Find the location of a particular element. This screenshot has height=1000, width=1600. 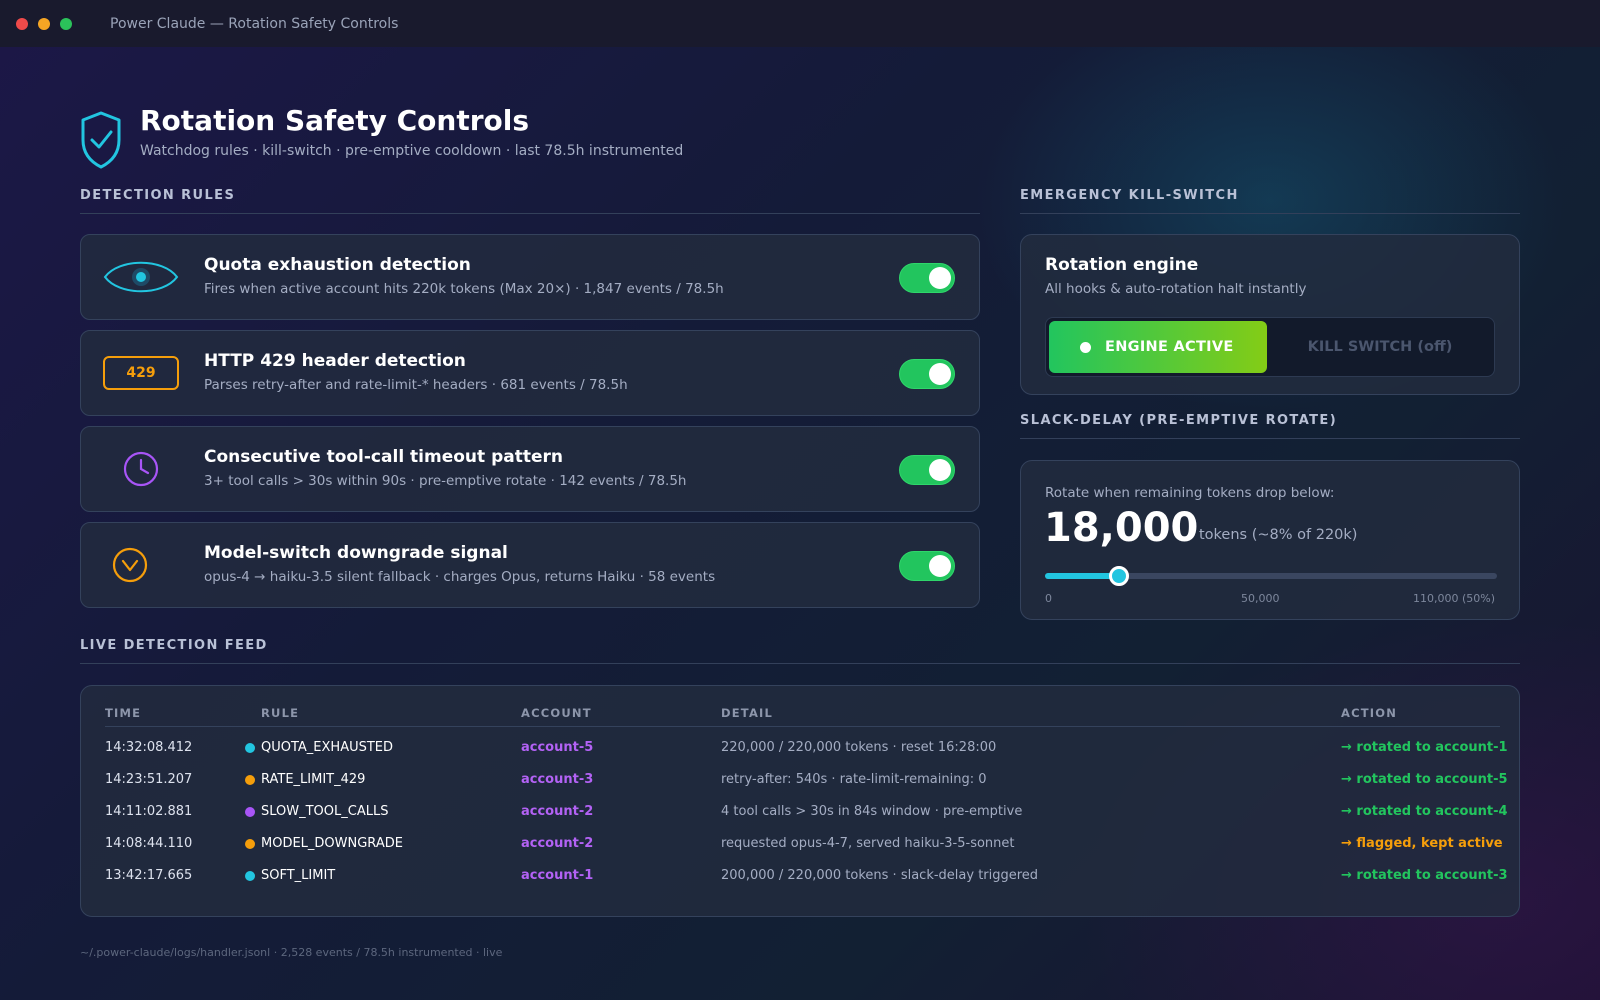

window-titlebar: Power Claude — Rotation Safety Controls is located at coordinates (800, 23).